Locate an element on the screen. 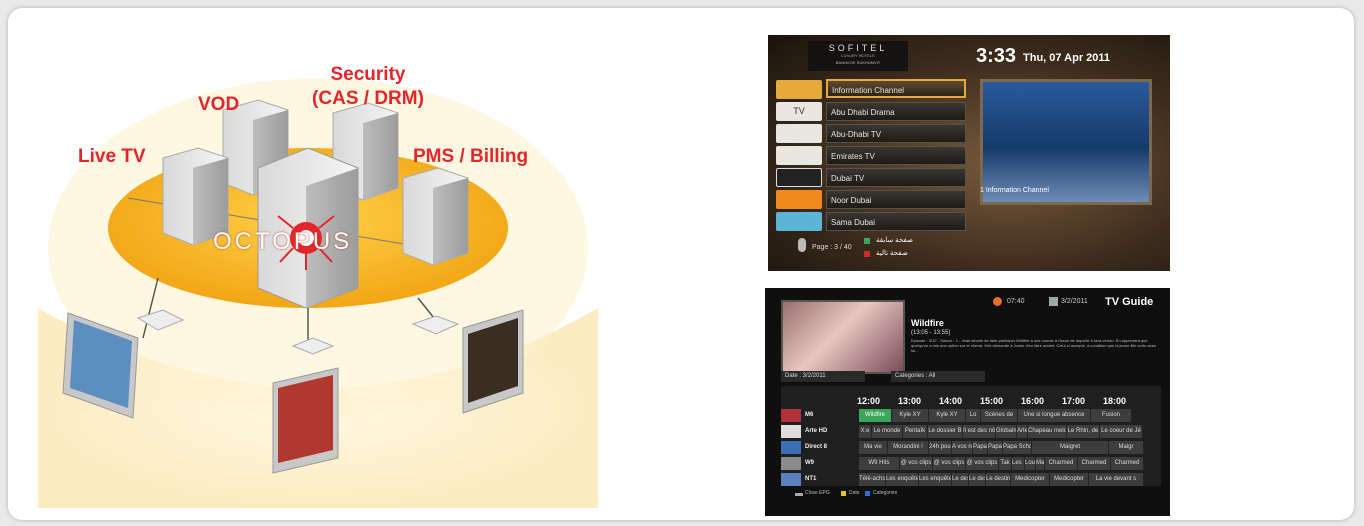  epg-program-cell: Le destin is located at coordinates (998, 479).